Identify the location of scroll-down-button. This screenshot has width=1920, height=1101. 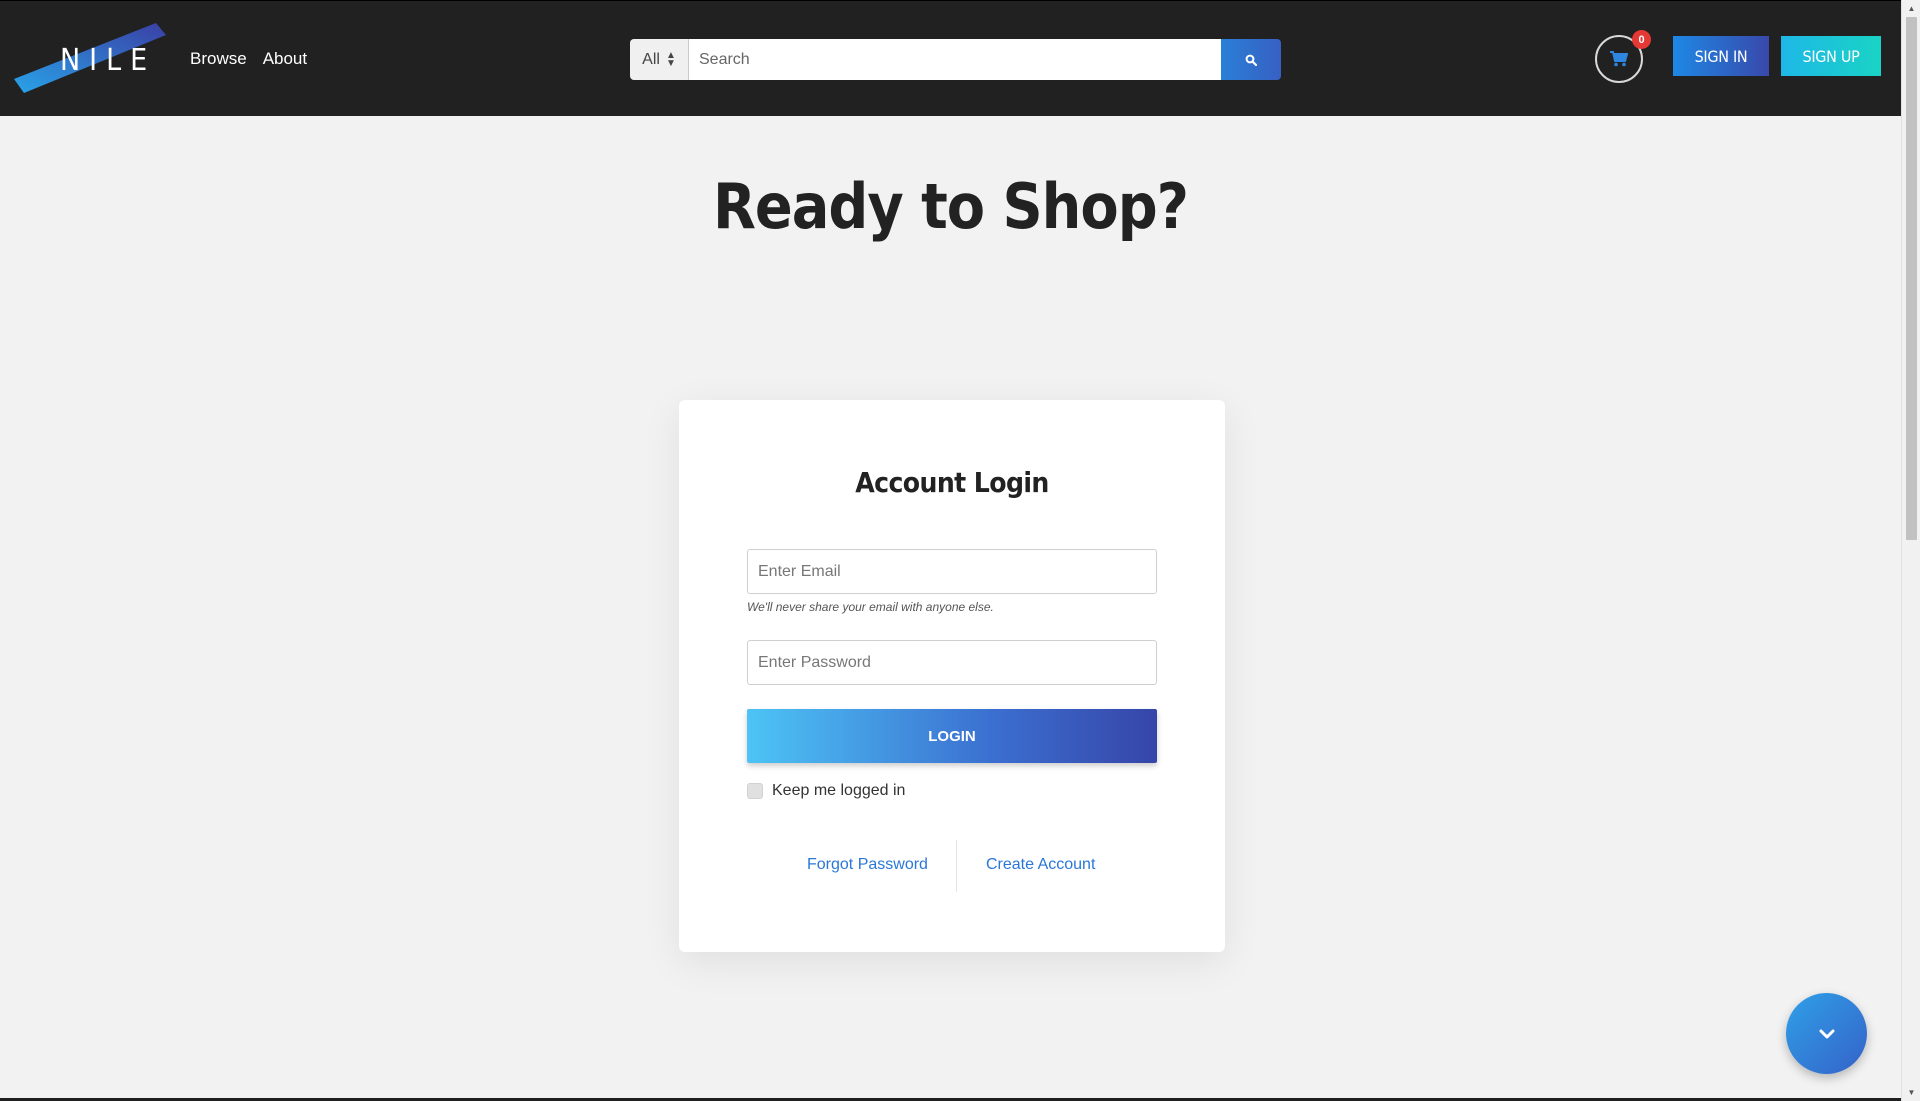
(1826, 1033).